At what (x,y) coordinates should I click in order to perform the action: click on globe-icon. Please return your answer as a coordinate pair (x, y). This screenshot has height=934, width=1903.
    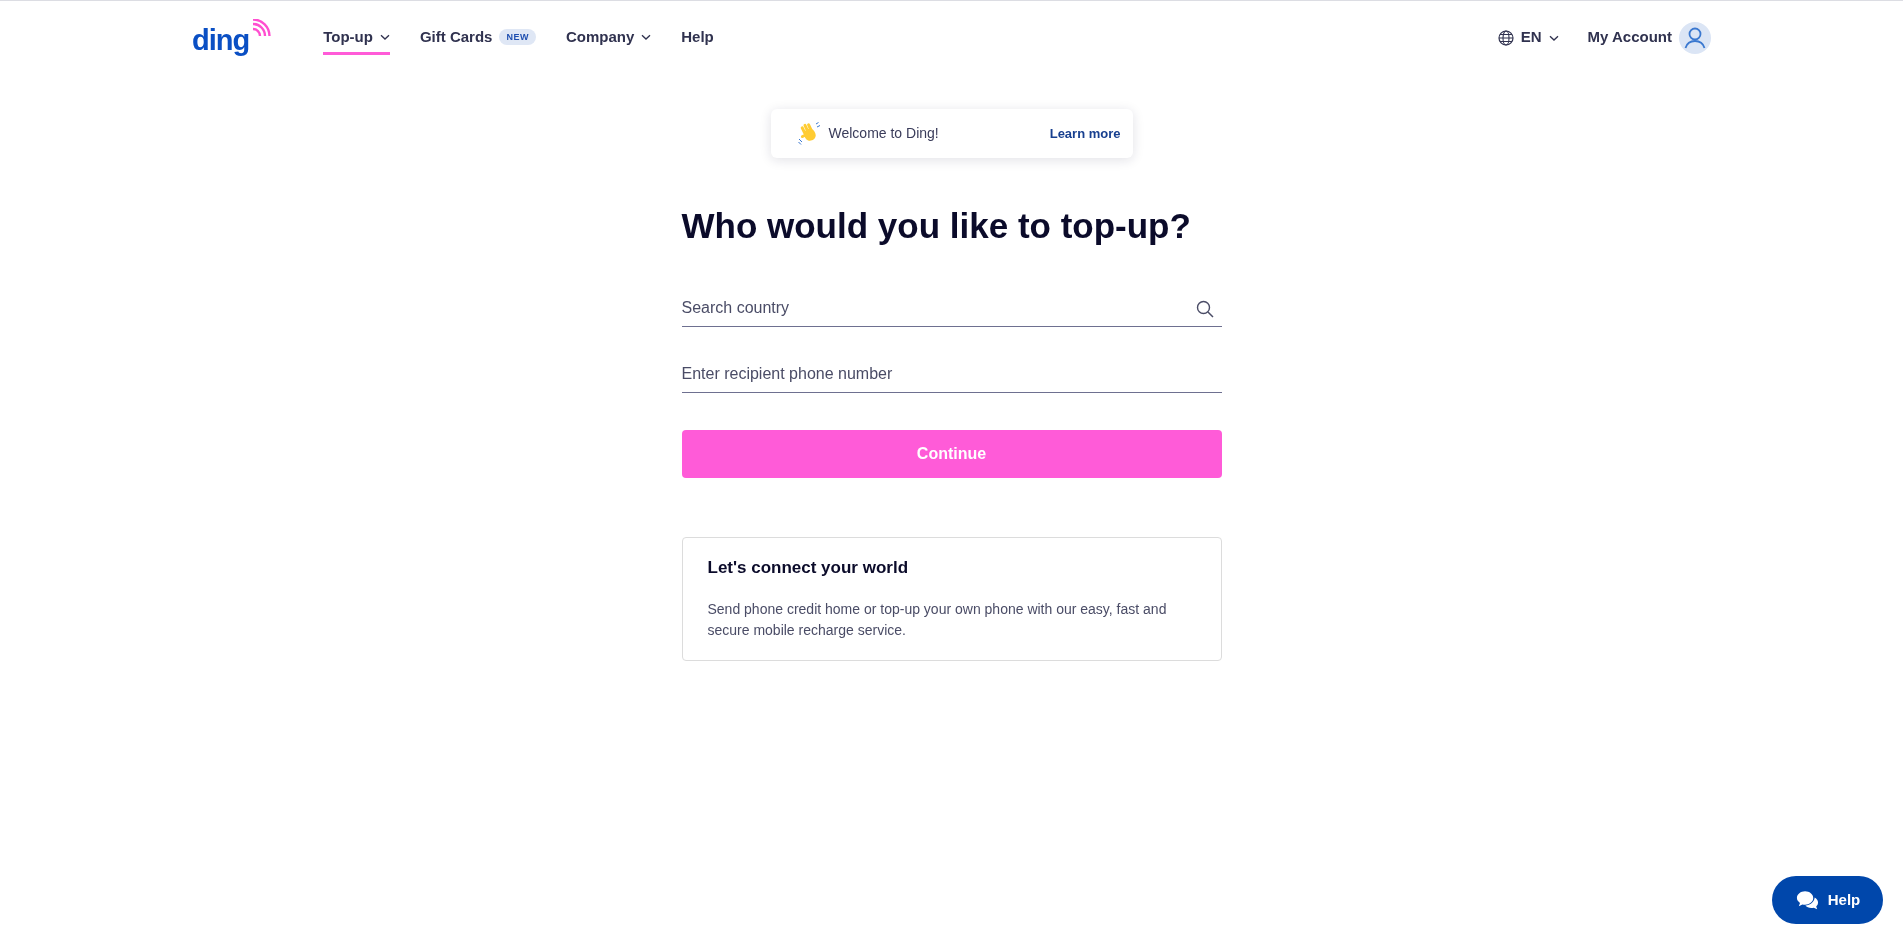
    Looking at the image, I should click on (1505, 37).